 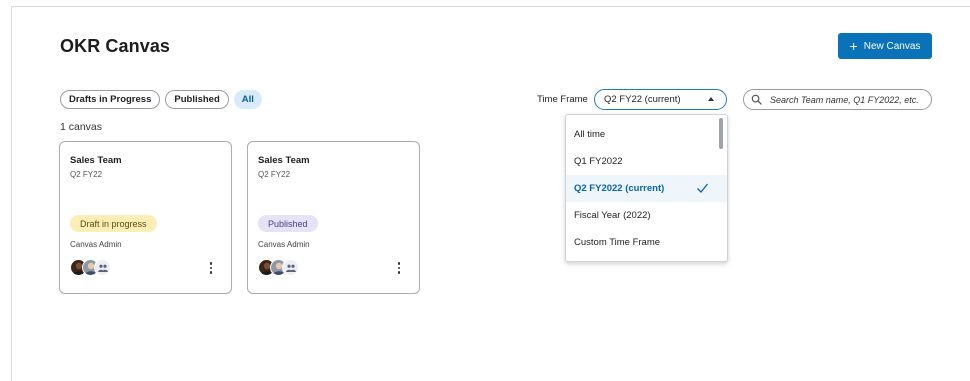 I want to click on option-label: Q1 FY2022, so click(x=598, y=161).